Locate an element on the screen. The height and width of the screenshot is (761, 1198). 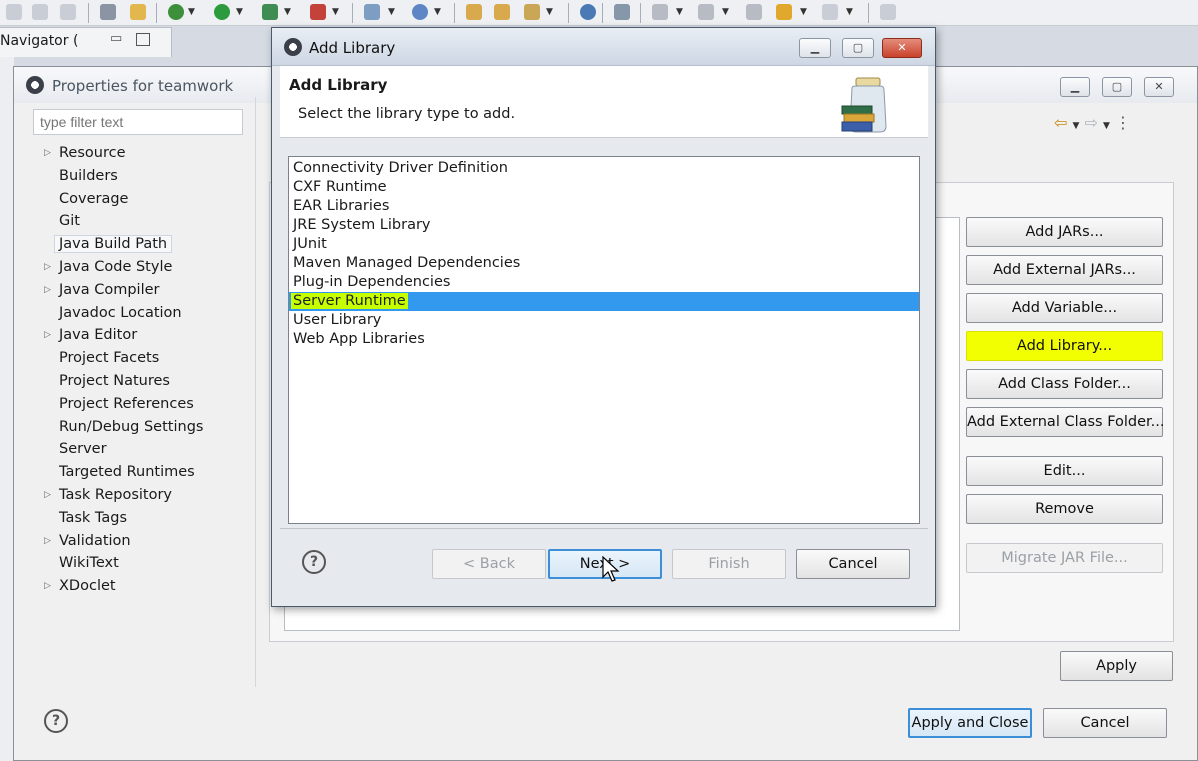
tree-item-label: Java Code Style is located at coordinates (116, 266).